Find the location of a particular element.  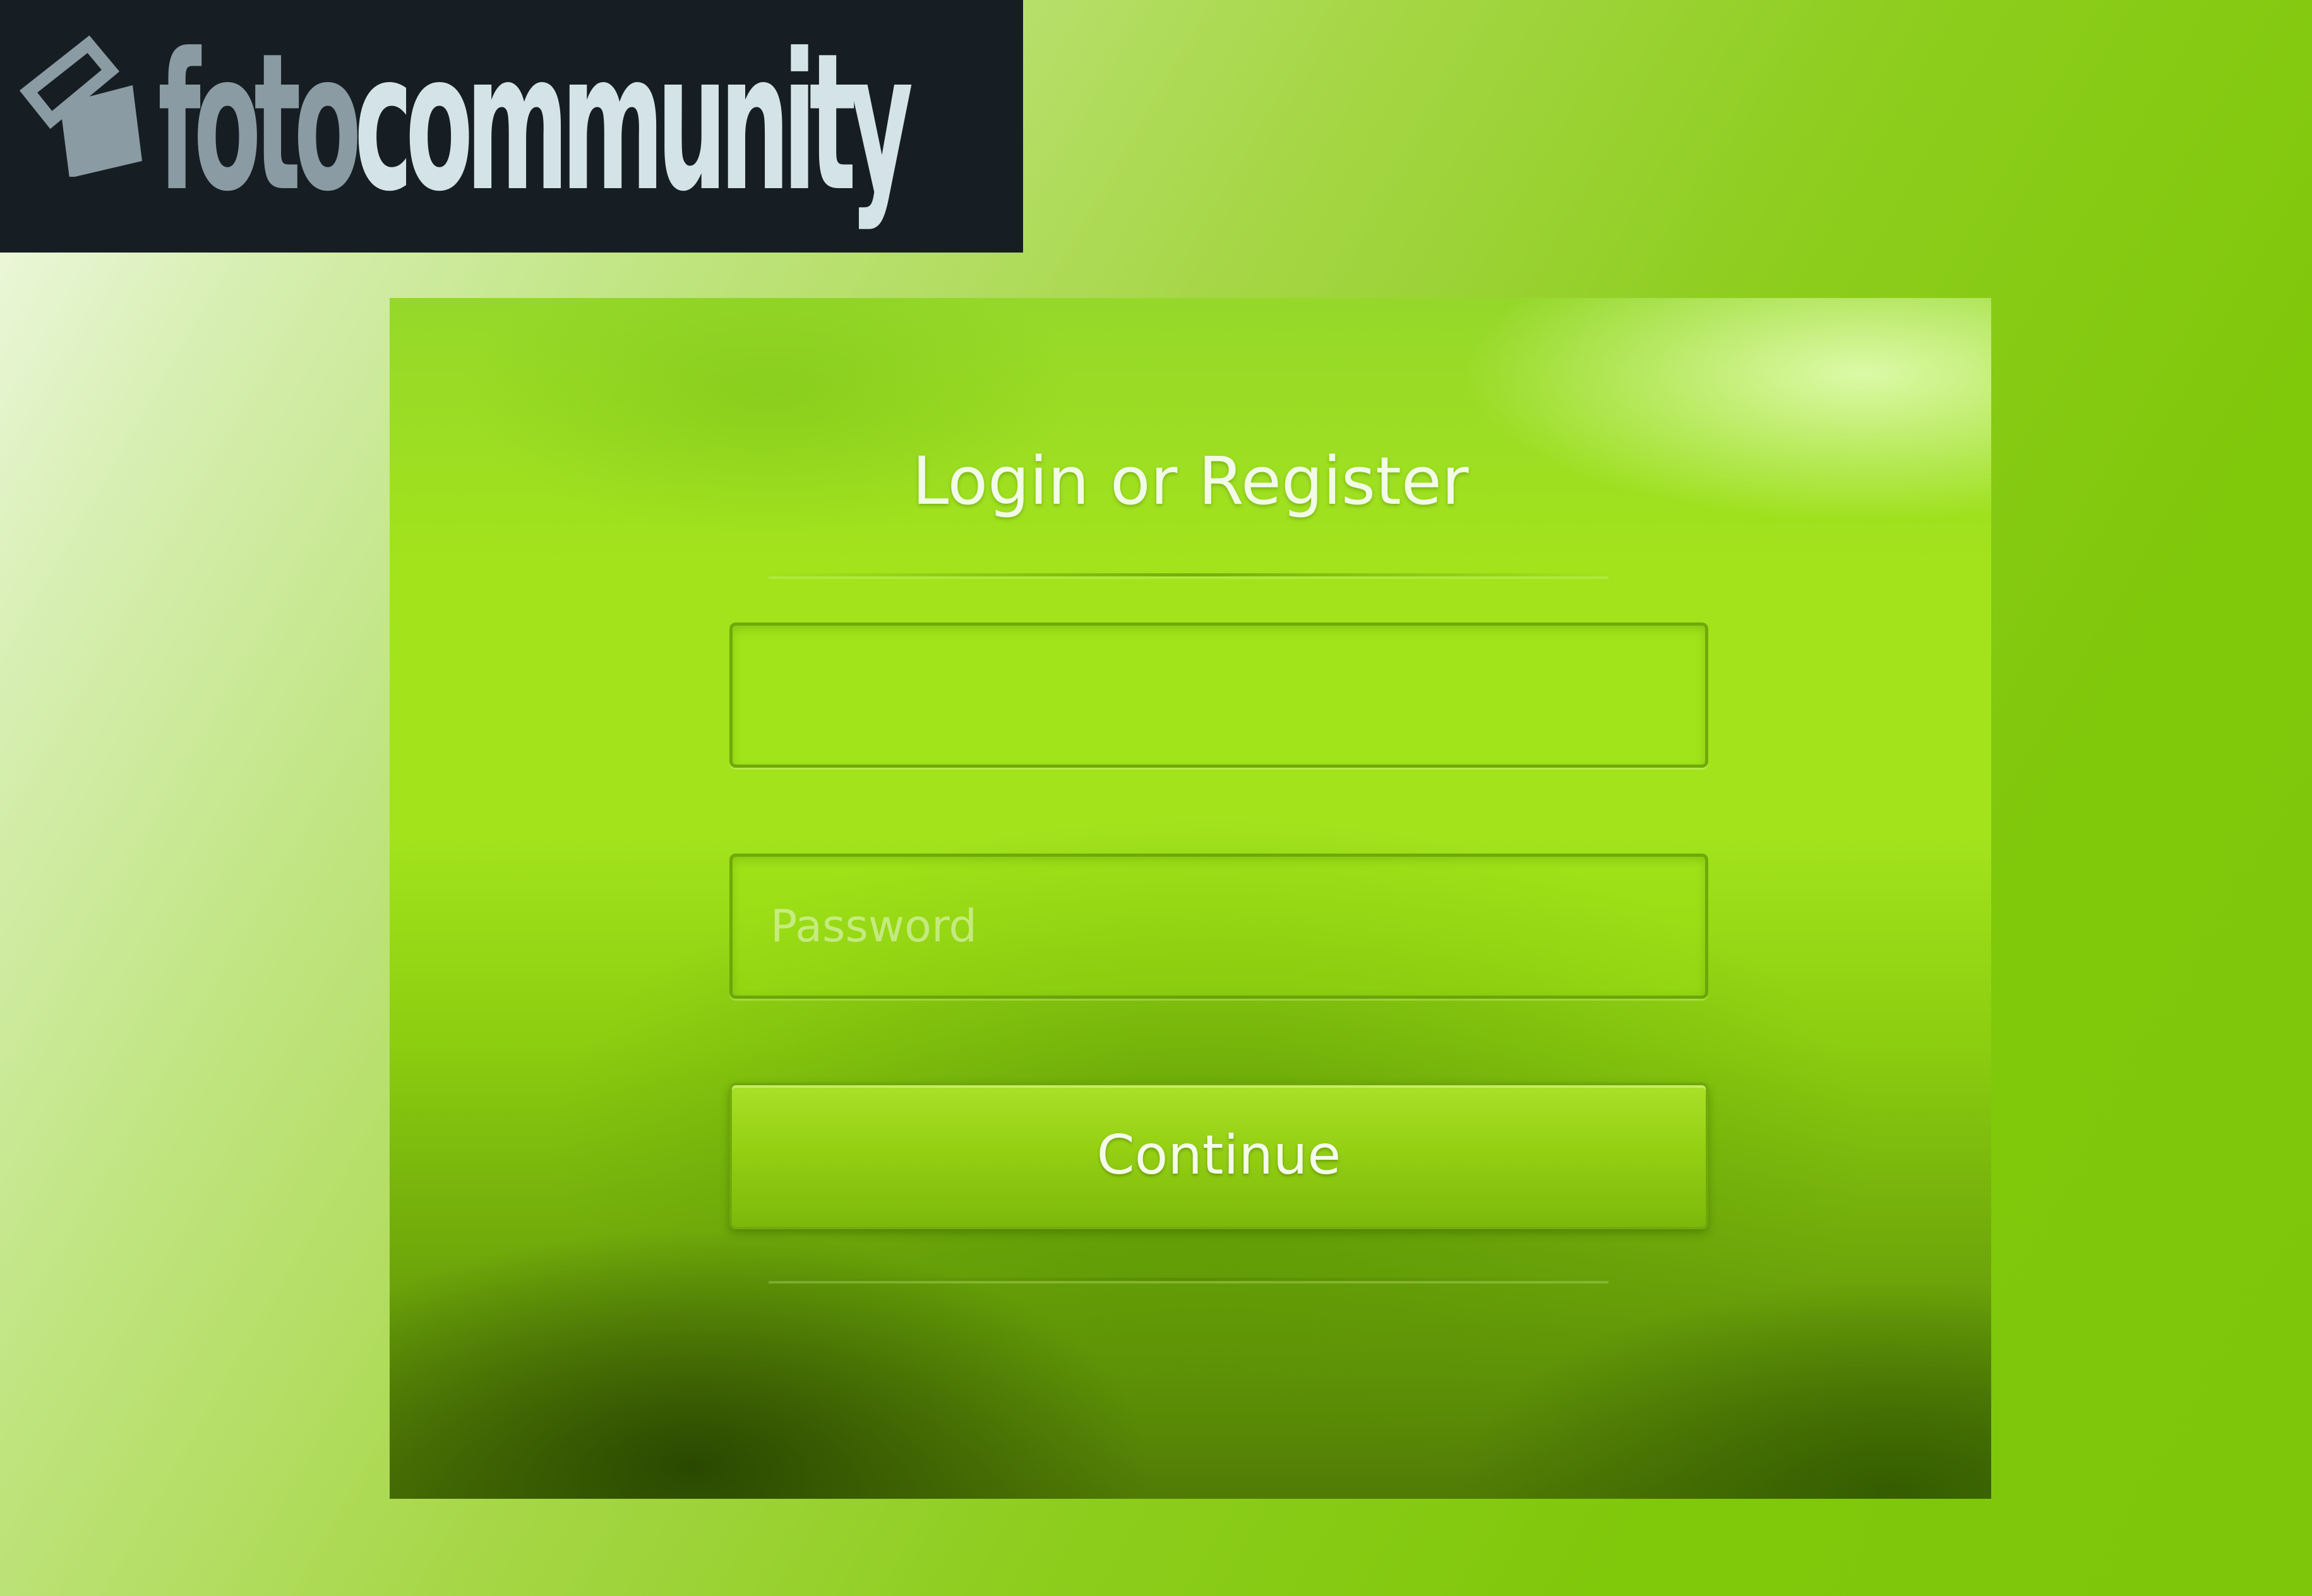

logo-text-community: community is located at coordinates (633, 123).